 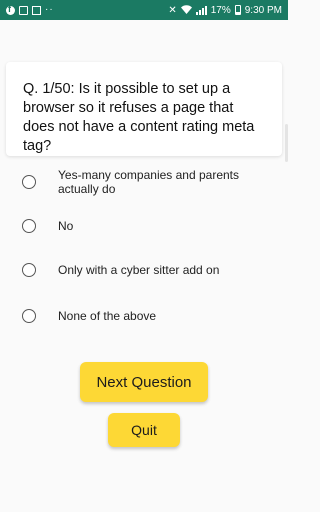 What do you see at coordinates (220, 10) in the screenshot?
I see `battery-percent: 17%` at bounding box center [220, 10].